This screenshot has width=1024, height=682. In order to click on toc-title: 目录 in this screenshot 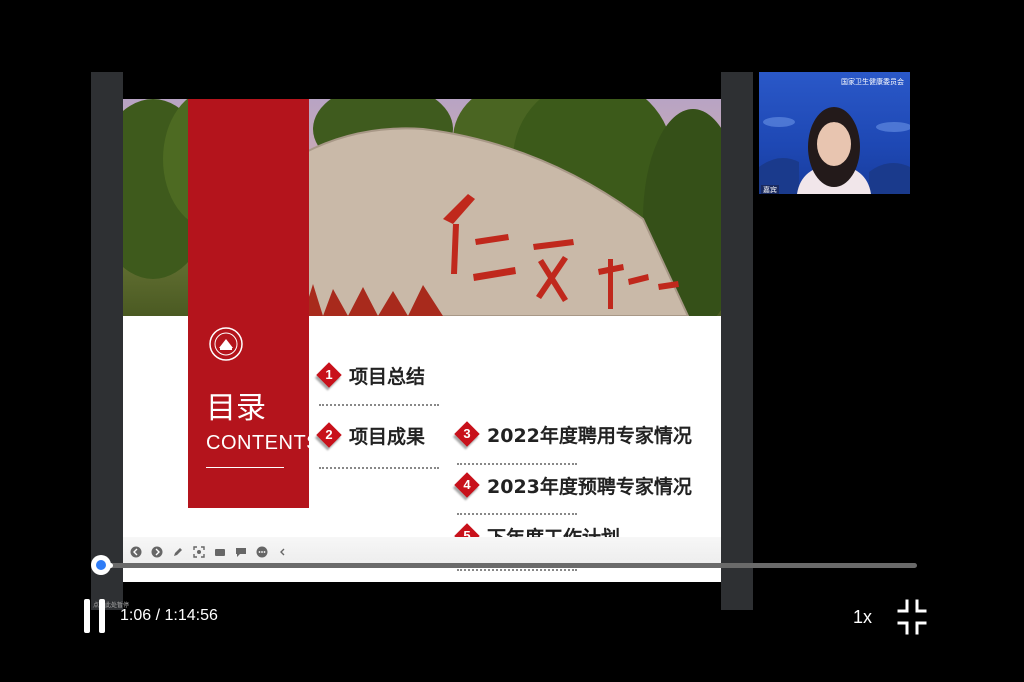, I will do `click(236, 408)`.